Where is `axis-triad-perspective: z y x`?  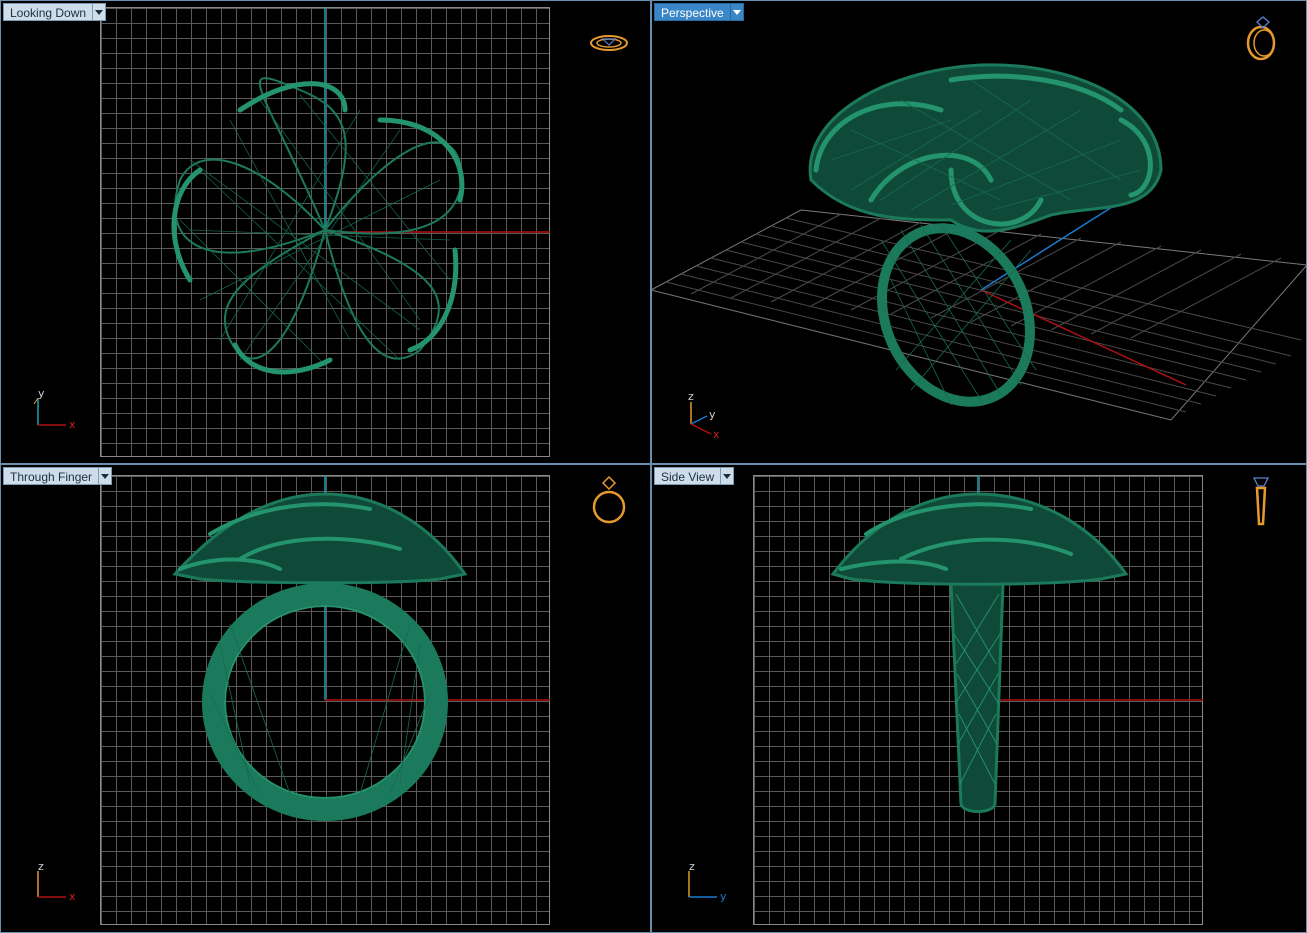
axis-triad-perspective: z y x is located at coordinates (704, 415).